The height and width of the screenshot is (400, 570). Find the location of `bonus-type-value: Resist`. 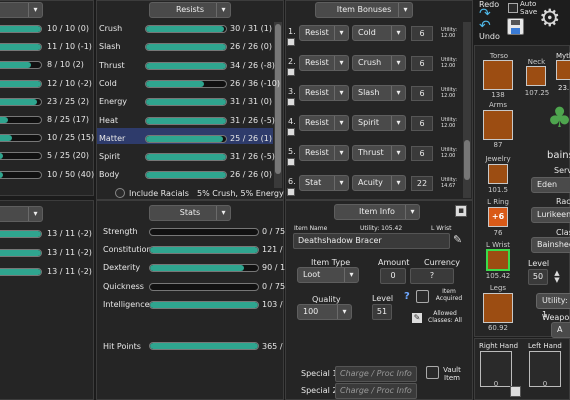

bonus-type-value: Resist is located at coordinates (317, 62).